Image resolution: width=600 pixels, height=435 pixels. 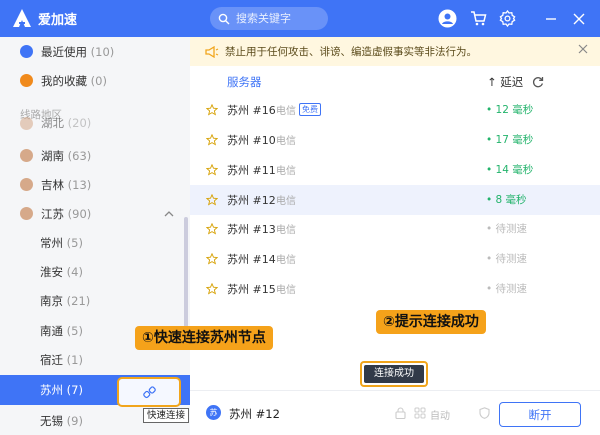 What do you see at coordinates (79, 213) in the screenshot?
I see `sidebar-item-count: (90)` at bounding box center [79, 213].